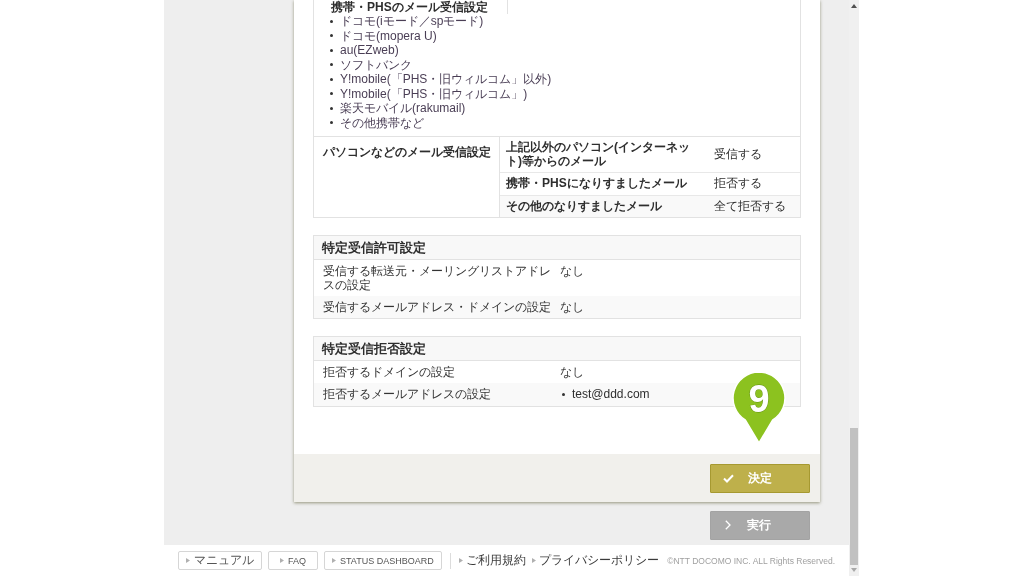 This screenshot has width=1024, height=576. I want to click on row-label: 受信するメールアドレス・ドメインの設定, so click(437, 307).